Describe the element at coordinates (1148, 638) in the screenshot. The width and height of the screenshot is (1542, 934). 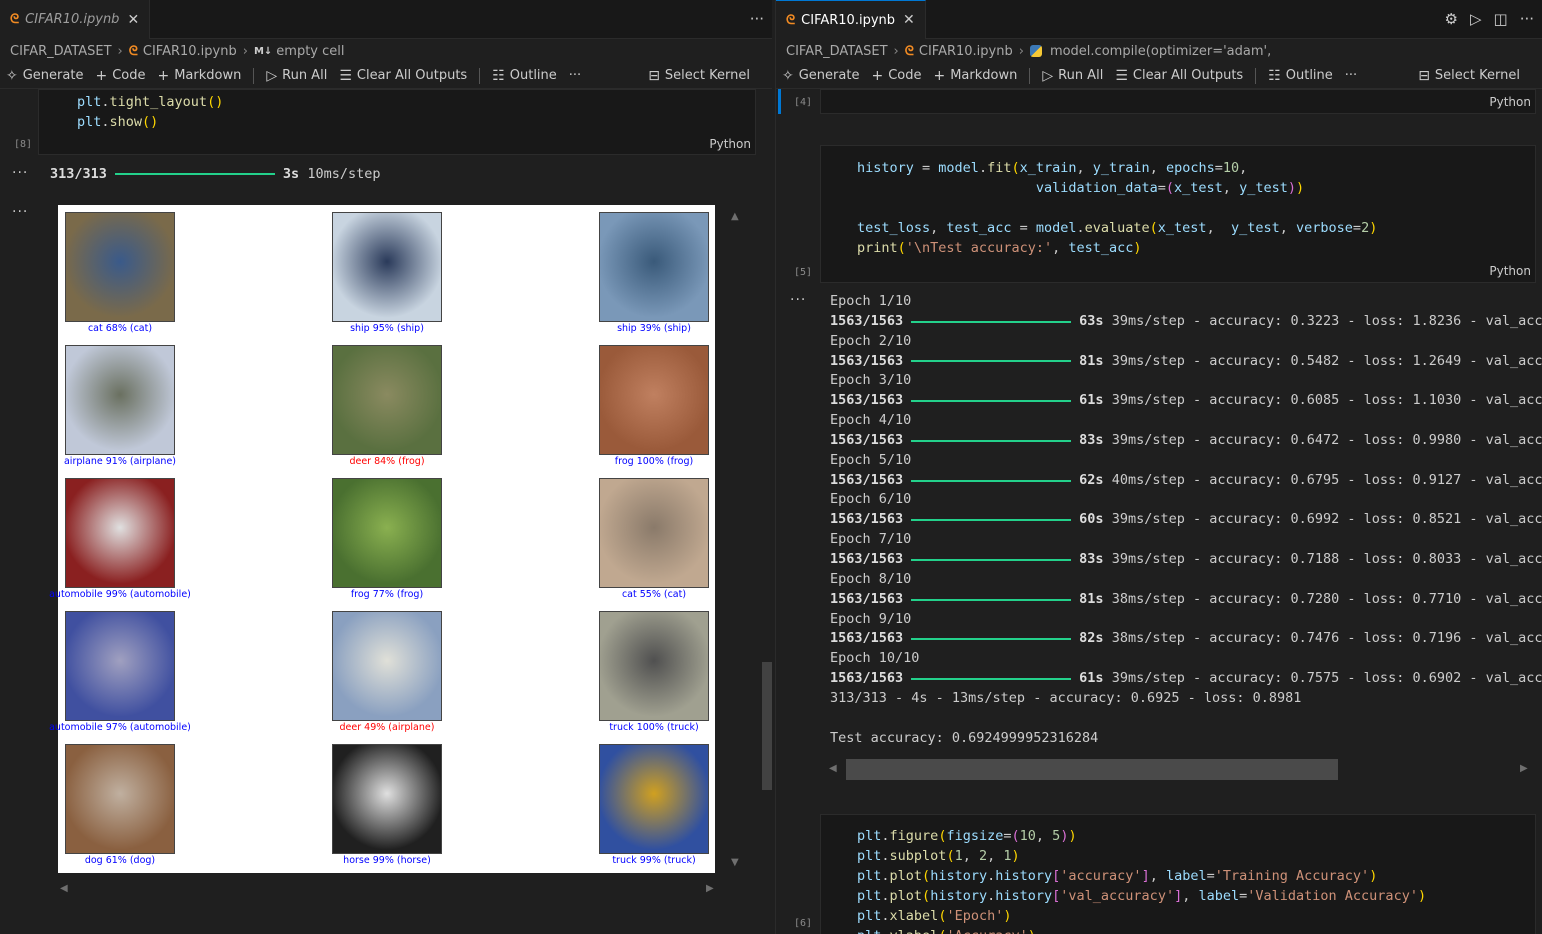
I see `epoch-rate: 38ms/step` at that location.